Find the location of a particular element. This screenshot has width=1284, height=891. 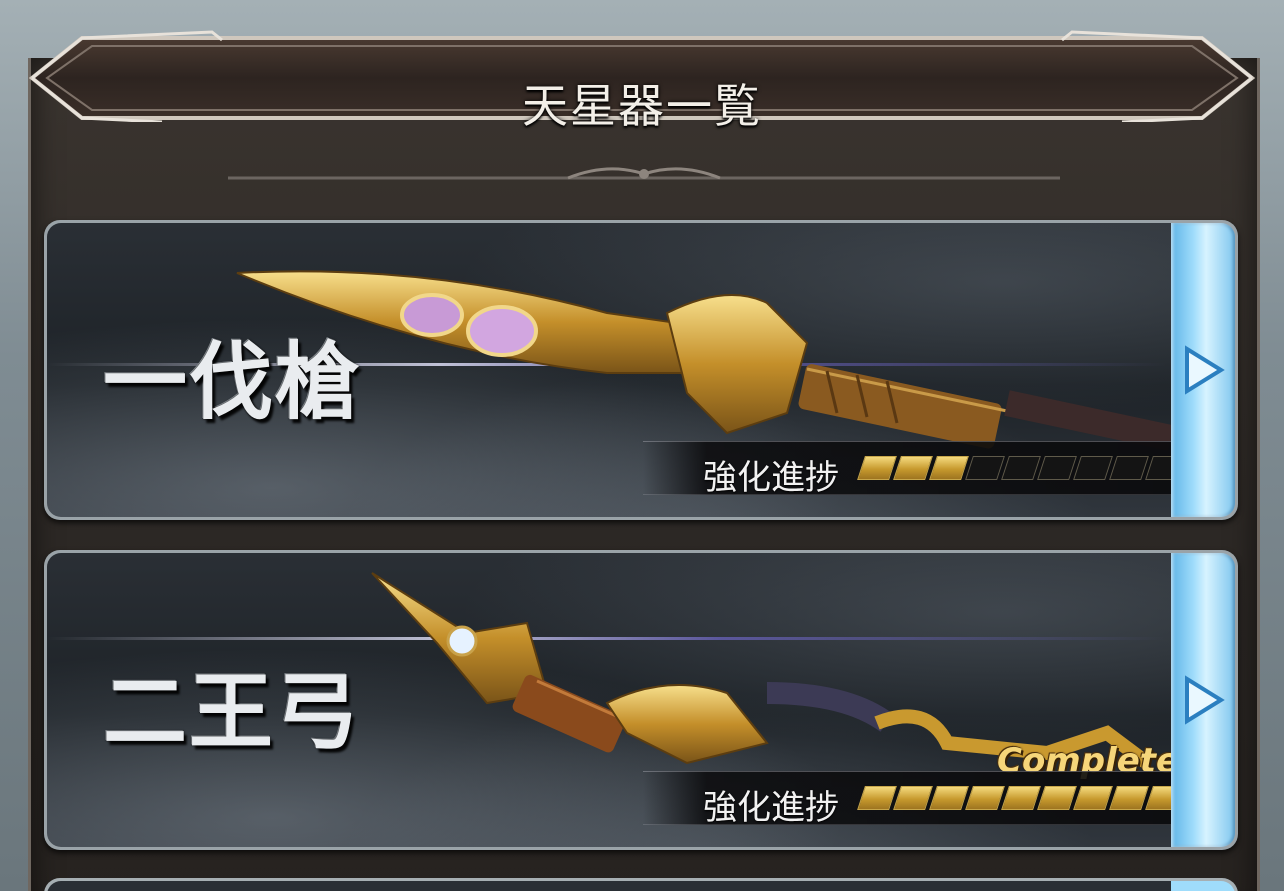

header-banner: 天星器一覧 is located at coordinates (642, 79).